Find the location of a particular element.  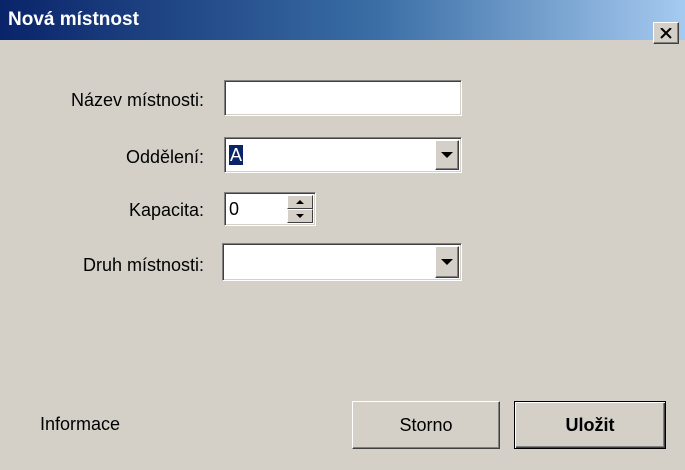

capacity-decrement-button is located at coordinates (300, 216).